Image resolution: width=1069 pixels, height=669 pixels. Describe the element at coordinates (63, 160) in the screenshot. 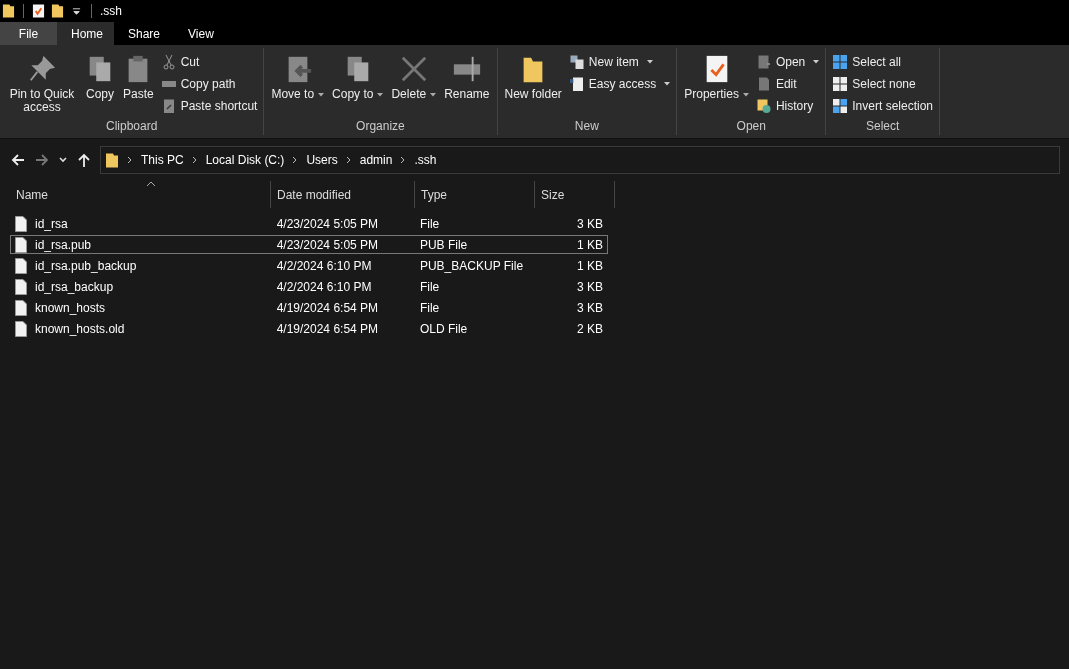

I see `chevron-down-icon` at that location.